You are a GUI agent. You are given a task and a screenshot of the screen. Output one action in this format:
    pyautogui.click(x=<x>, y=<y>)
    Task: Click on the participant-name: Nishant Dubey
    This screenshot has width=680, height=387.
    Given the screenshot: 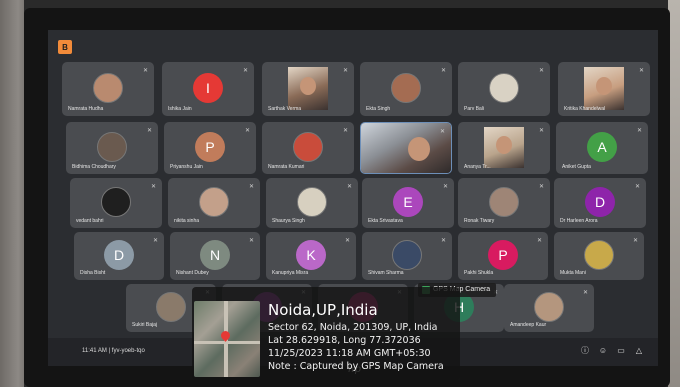 What is the action you would take?
    pyautogui.click(x=192, y=273)
    